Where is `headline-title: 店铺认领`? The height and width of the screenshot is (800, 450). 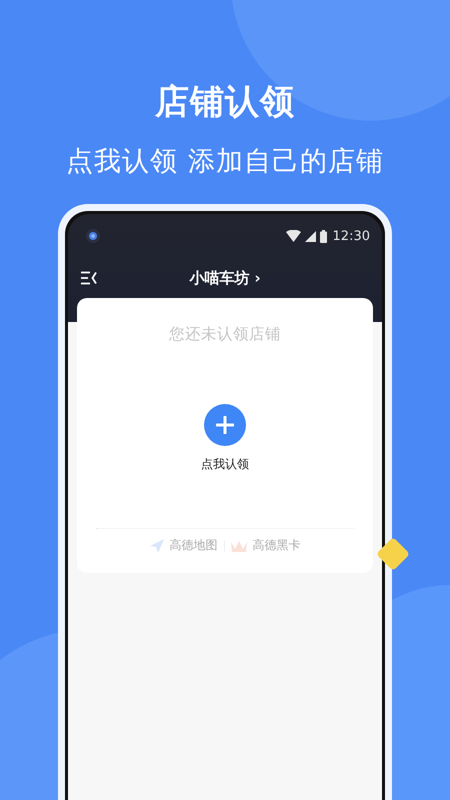
headline-title: 店铺认领 is located at coordinates (225, 102).